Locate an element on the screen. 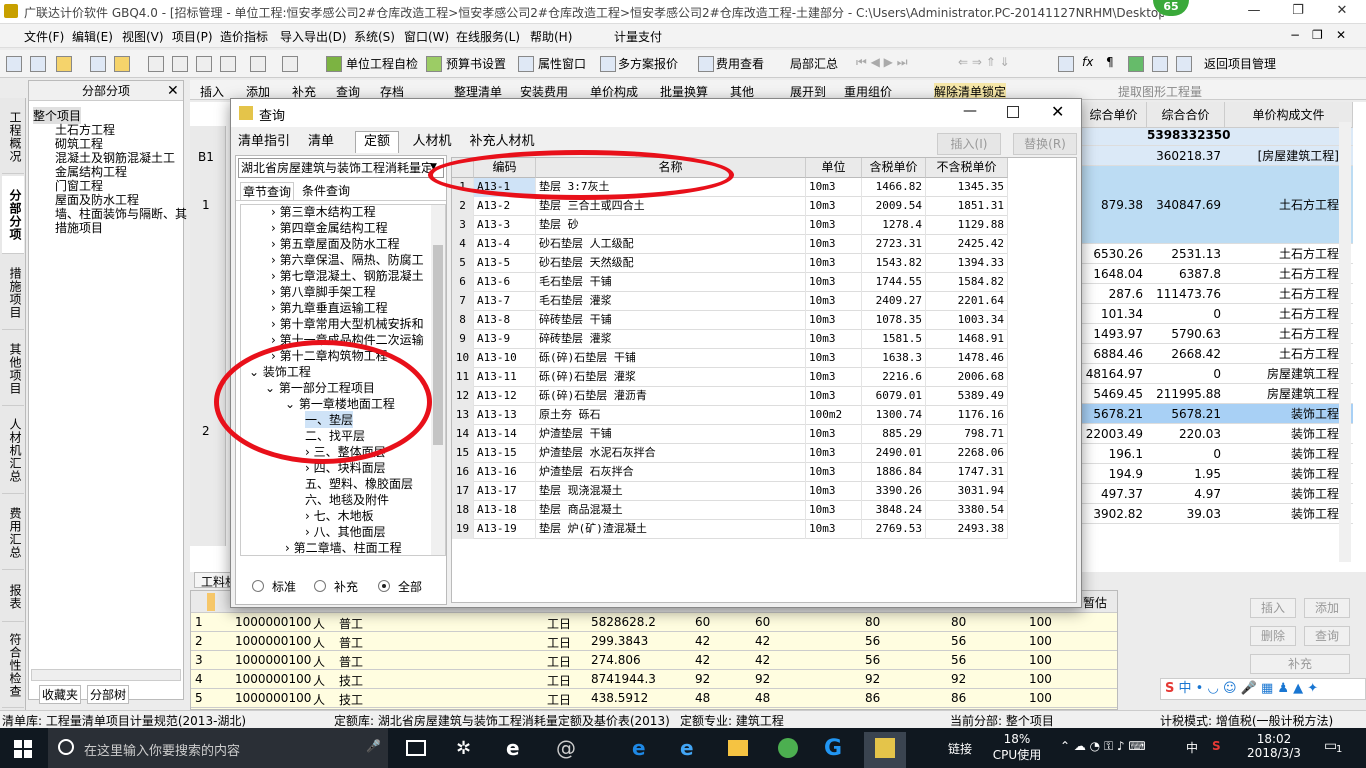  ime-toolbar: S 中 • ◡ ☺ 🎤 ▦ ♟ ▲ ✦ is located at coordinates (1263, 689).